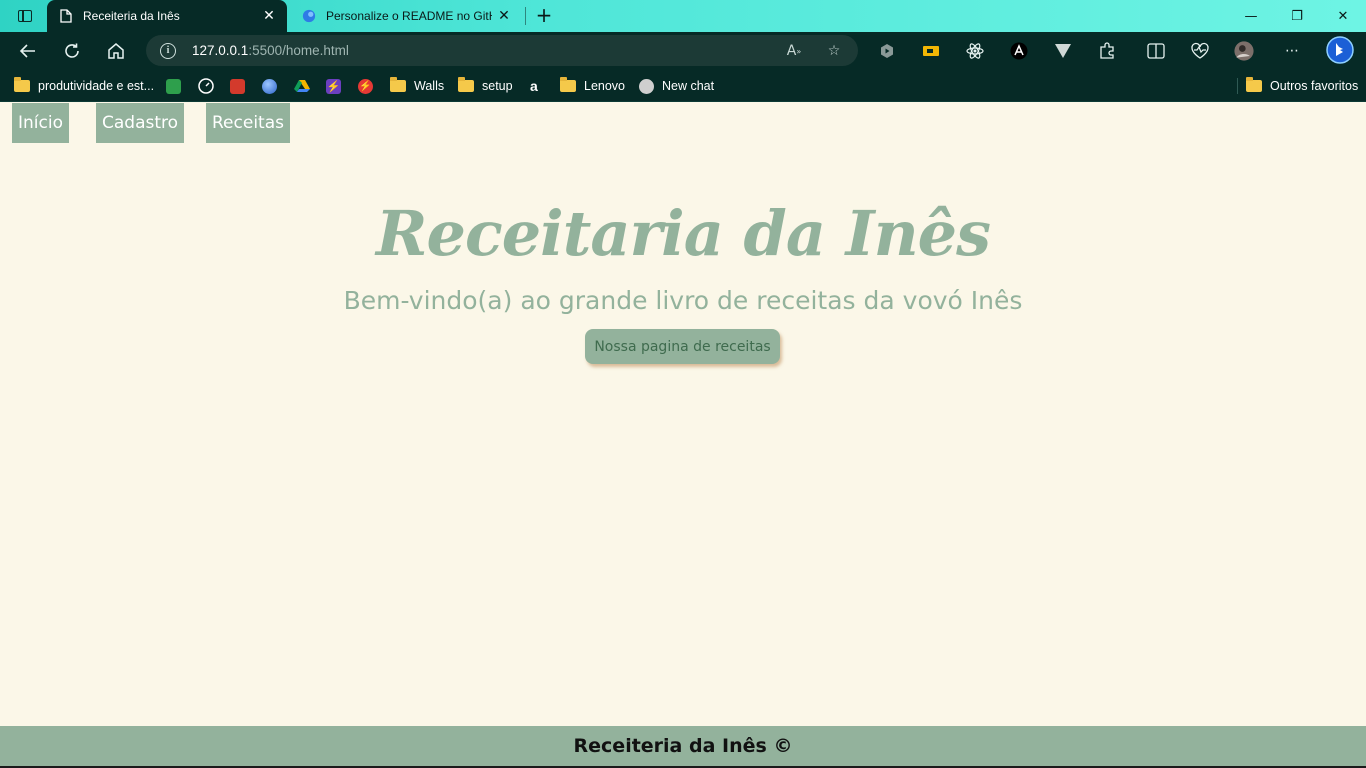 Image resolution: width=1366 pixels, height=768 pixels. What do you see at coordinates (1107, 51) in the screenshot?
I see `extensions-puzzle-icon` at bounding box center [1107, 51].